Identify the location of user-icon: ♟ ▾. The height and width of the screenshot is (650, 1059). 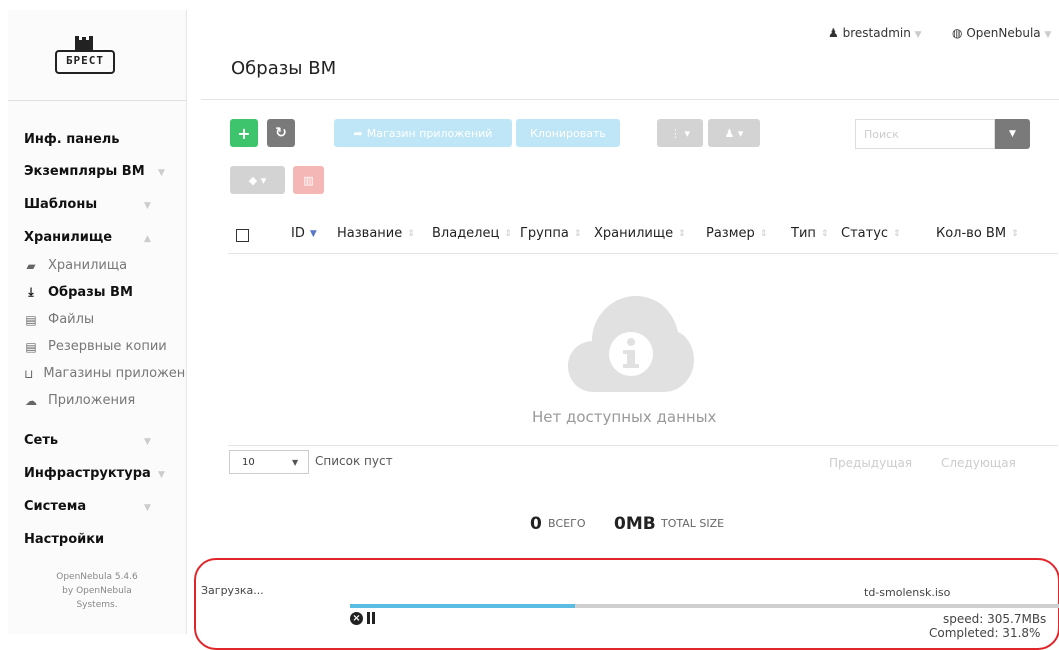
(734, 133).